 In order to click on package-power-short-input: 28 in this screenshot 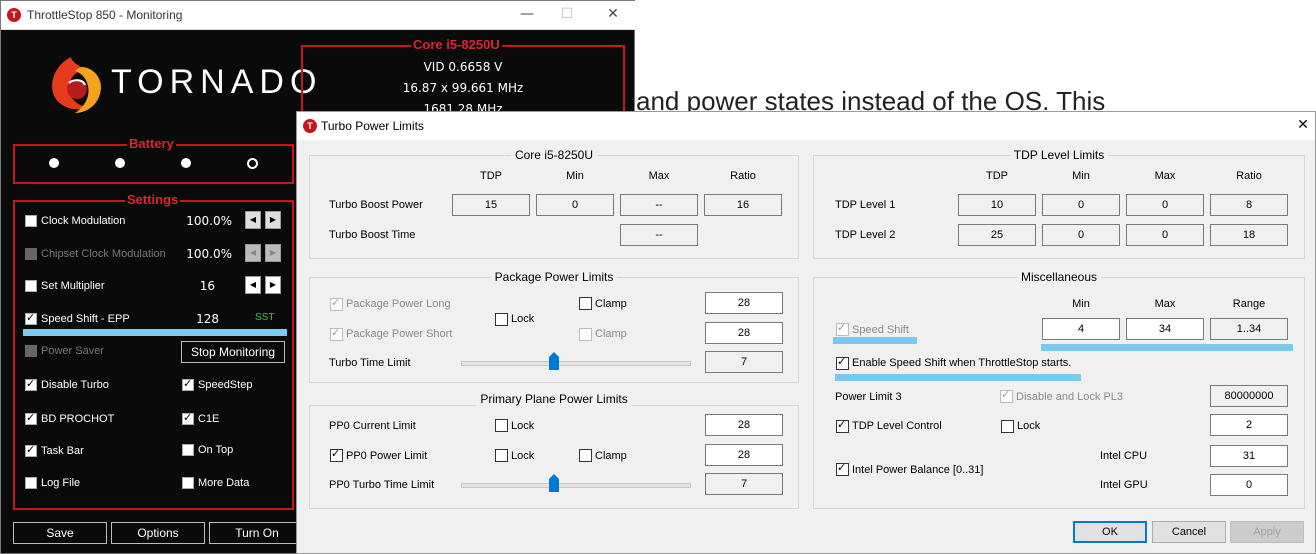, I will do `click(744, 333)`.